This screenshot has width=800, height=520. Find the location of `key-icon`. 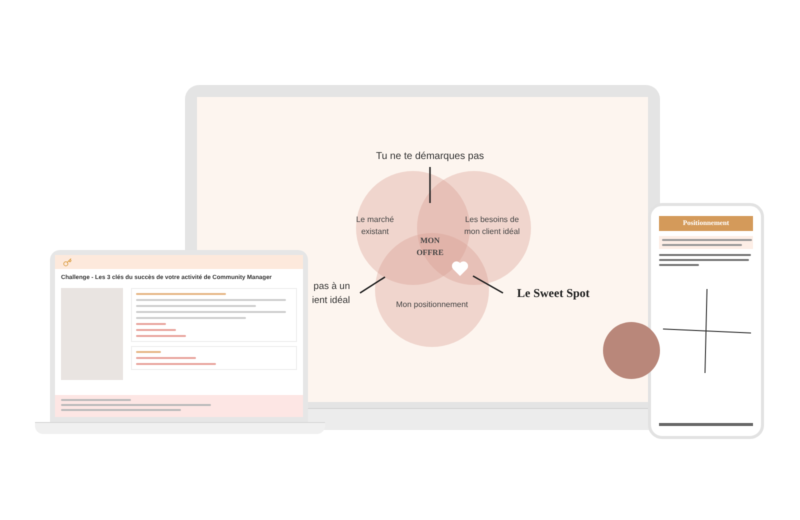

key-icon is located at coordinates (67, 262).